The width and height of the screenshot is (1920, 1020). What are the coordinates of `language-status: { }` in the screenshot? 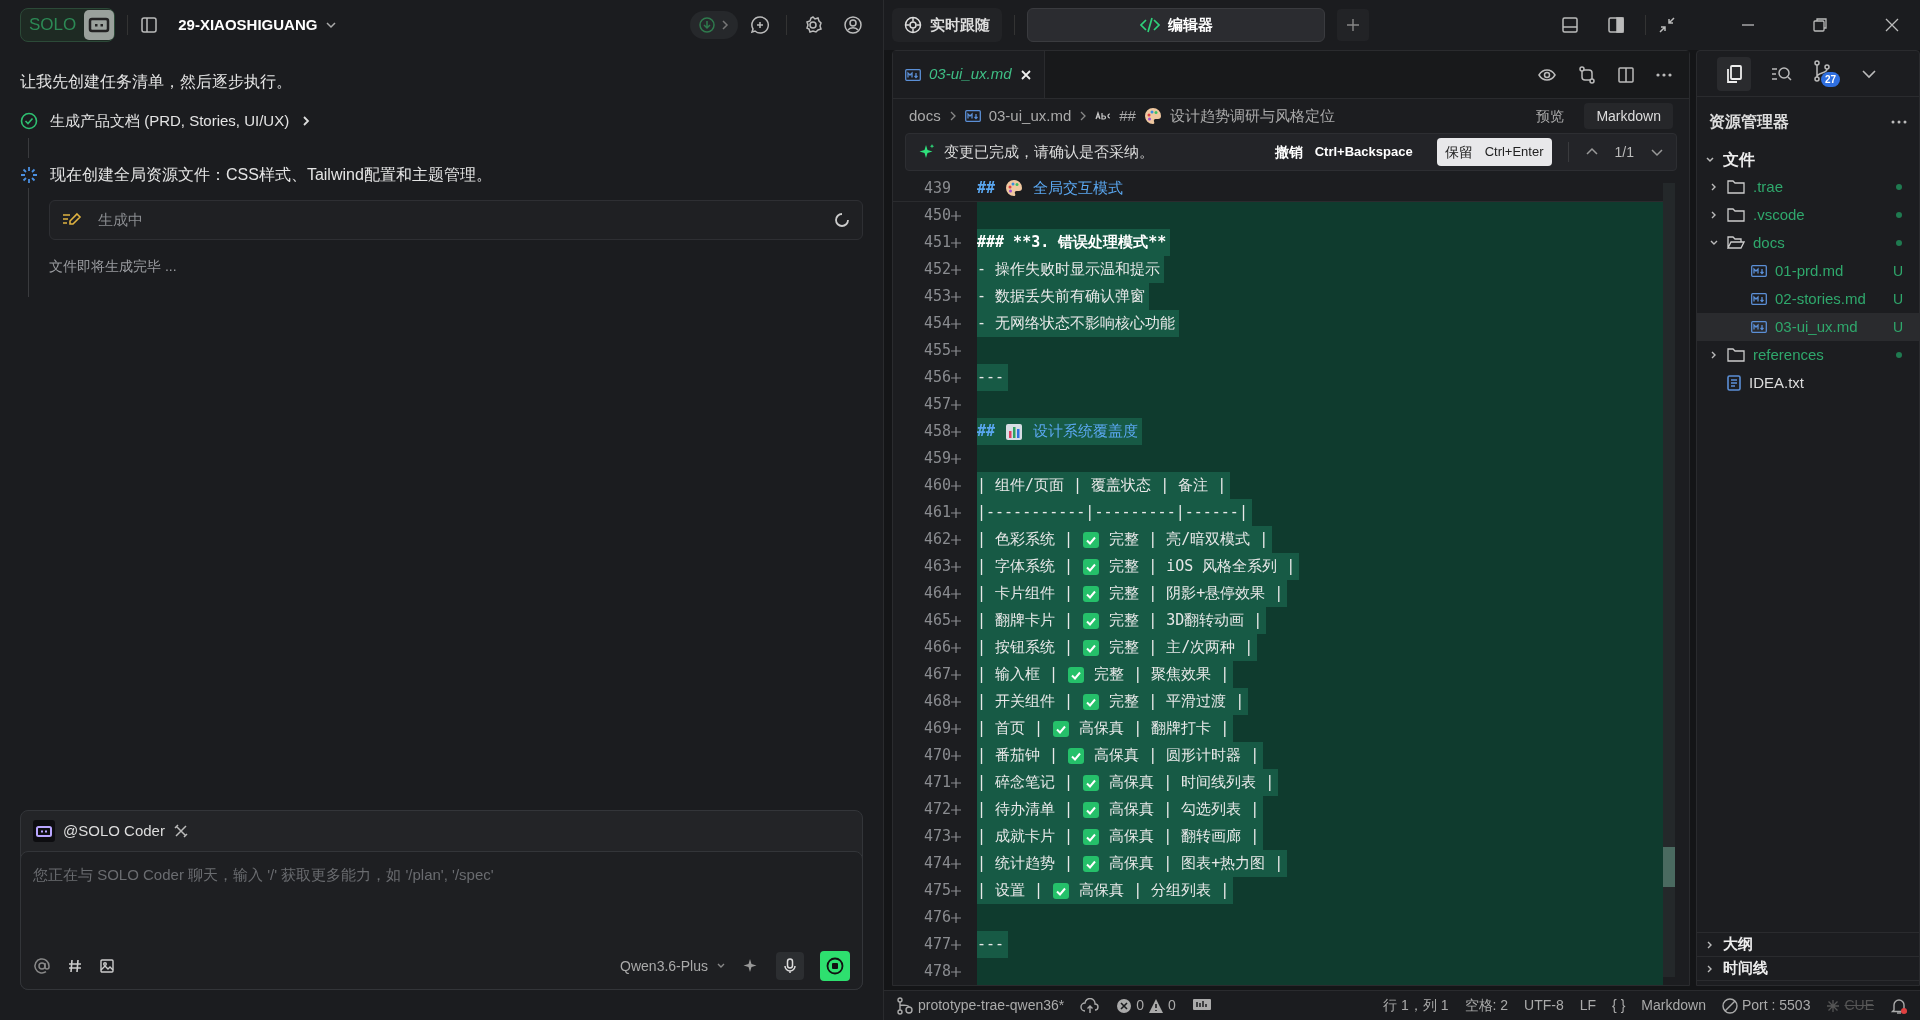 It's located at (1619, 1005).